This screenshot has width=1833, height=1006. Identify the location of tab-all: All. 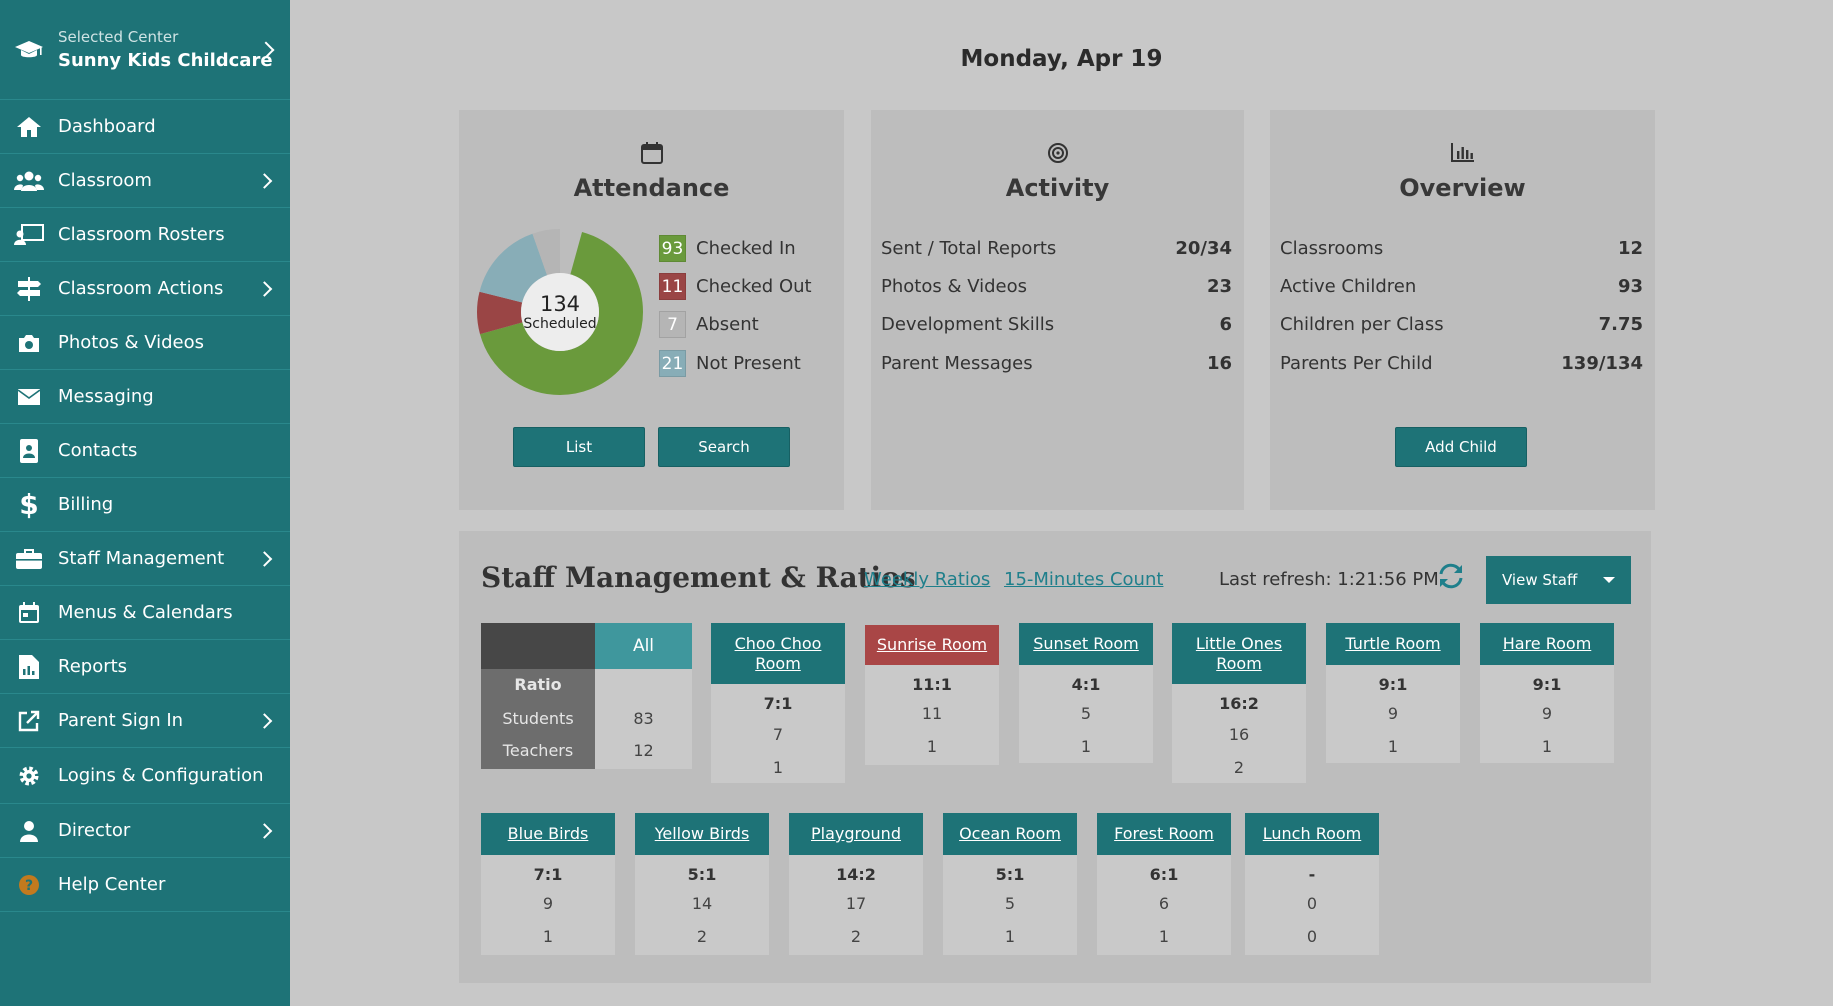
(643, 646).